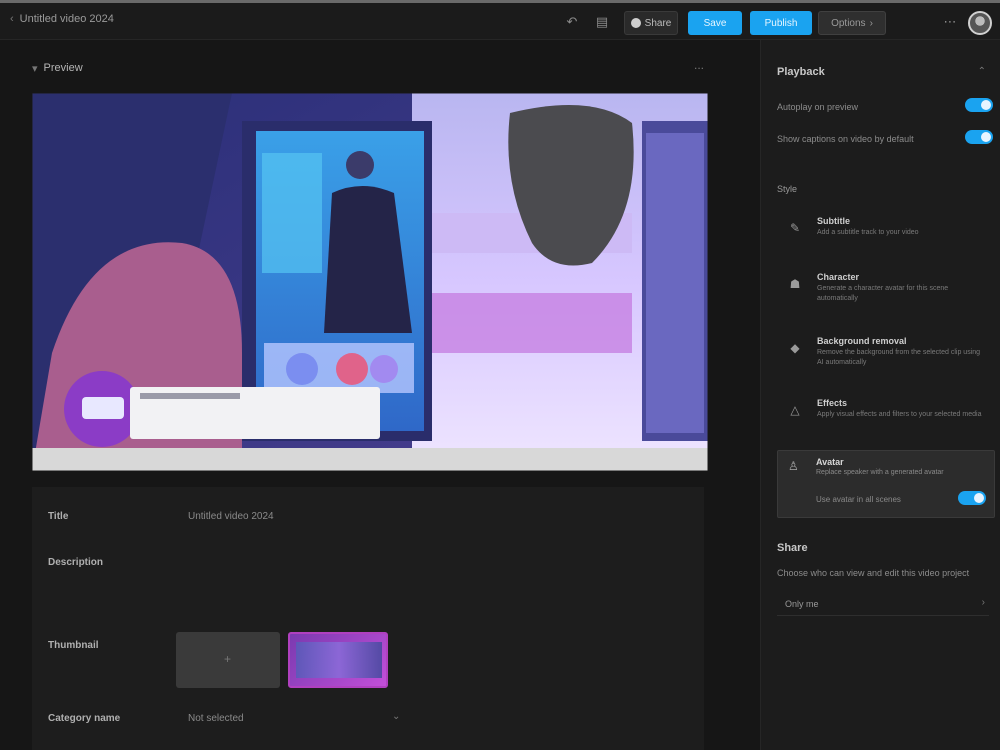  What do you see at coordinates (12, 19) in the screenshot?
I see `back-arrow-icon: ‹` at bounding box center [12, 19].